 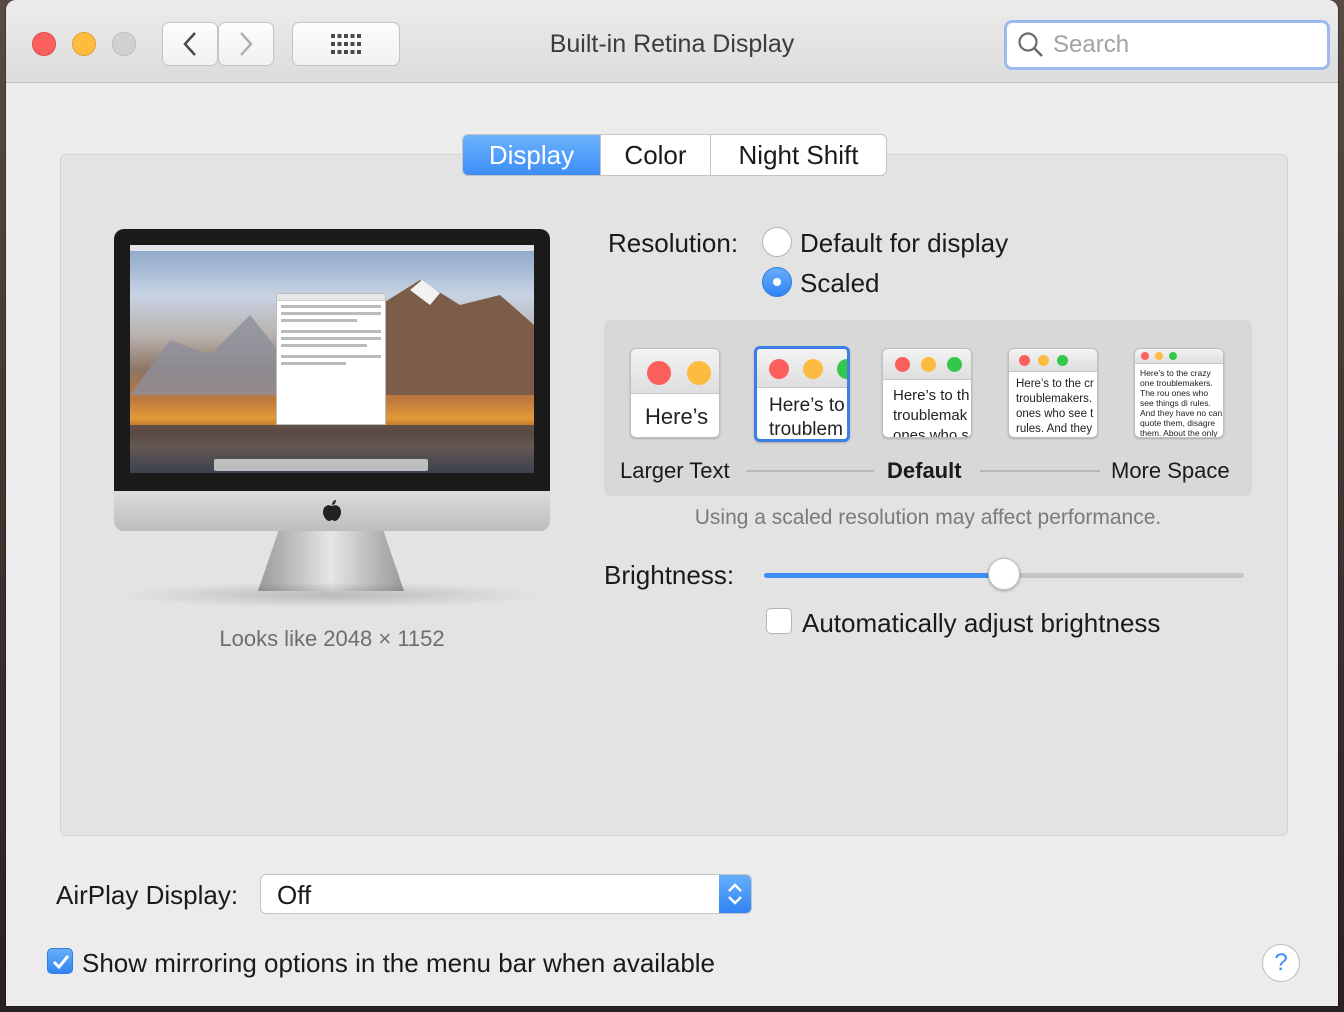 What do you see at coordinates (735, 894) in the screenshot?
I see `updown-arrows-icon` at bounding box center [735, 894].